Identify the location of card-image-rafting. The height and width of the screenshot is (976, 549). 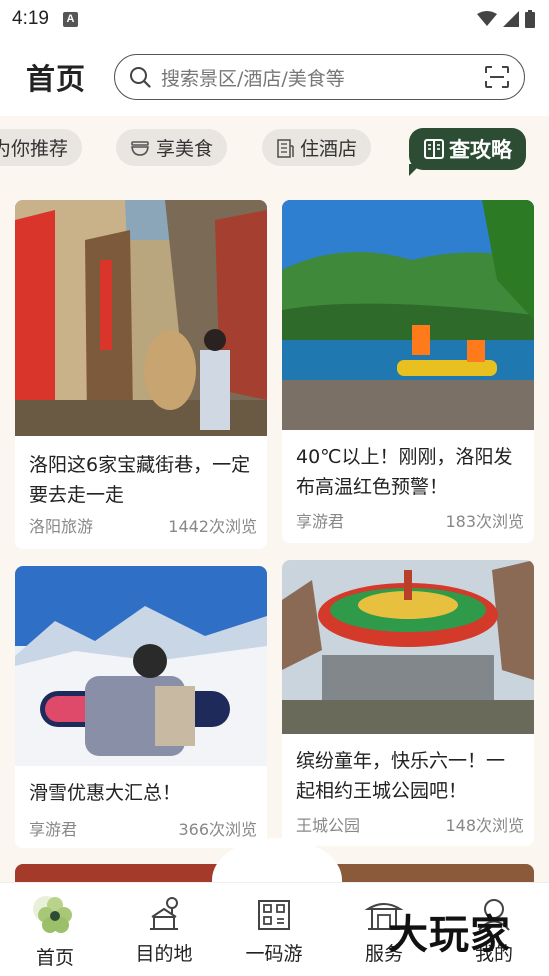
(408, 315).